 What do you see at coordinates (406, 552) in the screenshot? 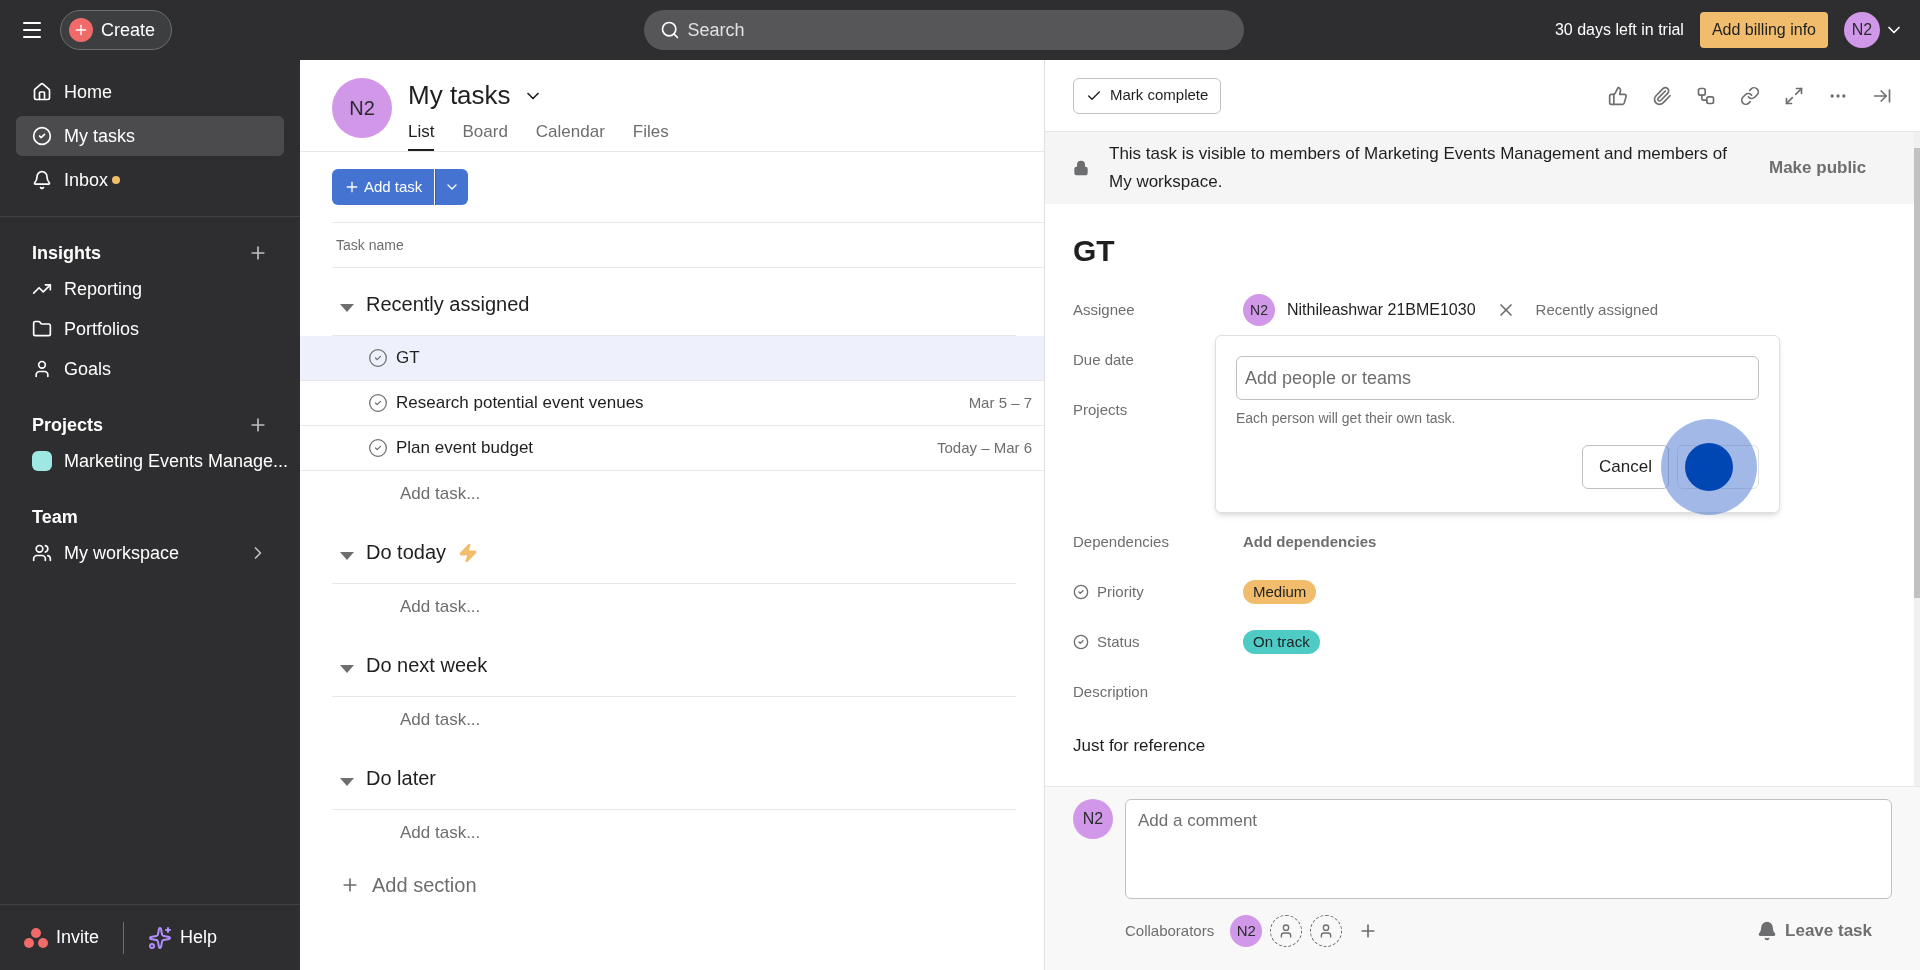
I see `section-title: Do today` at bounding box center [406, 552].